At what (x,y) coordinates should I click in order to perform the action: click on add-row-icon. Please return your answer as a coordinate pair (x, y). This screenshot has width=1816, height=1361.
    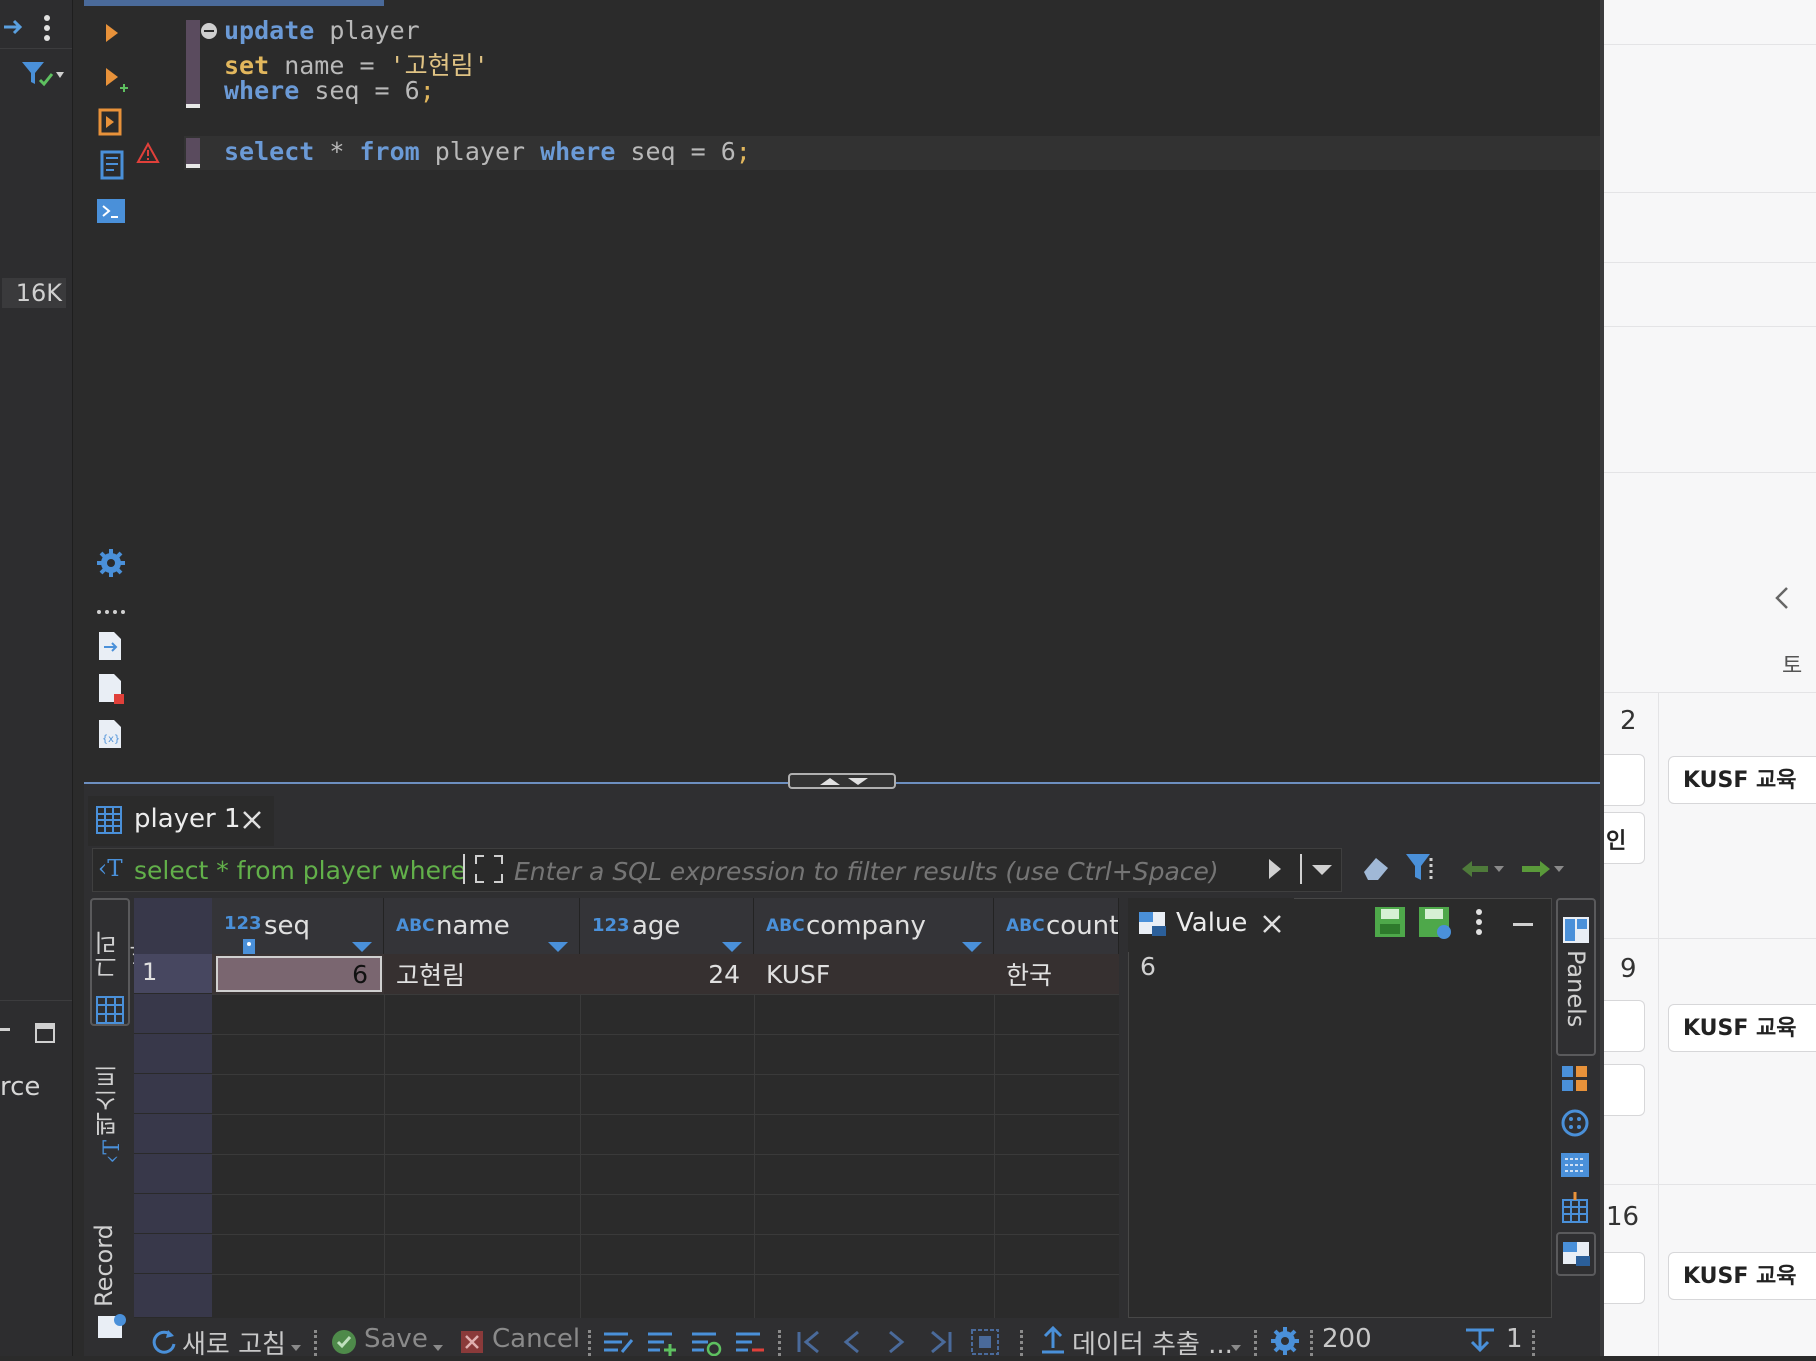
    Looking at the image, I should click on (662, 1344).